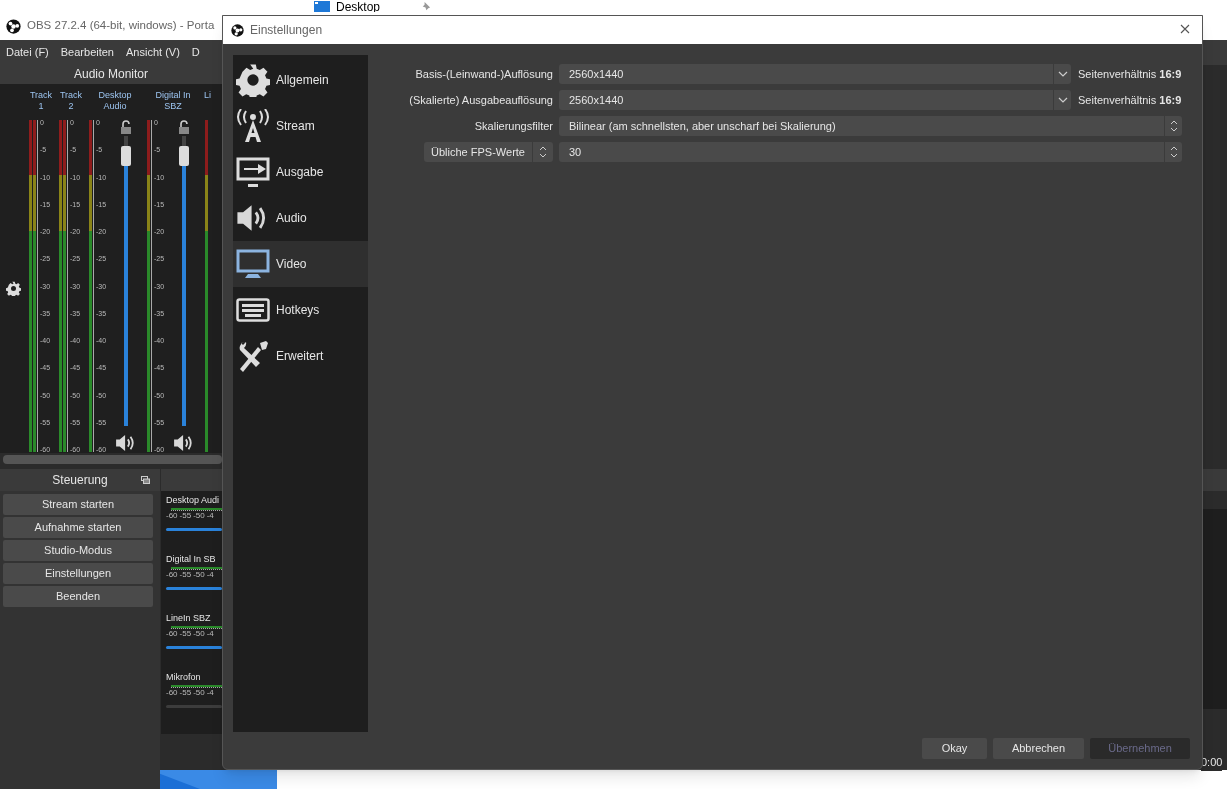 This screenshot has height=789, width=1227. I want to click on fps-type-button: Übliche FPS-Werte, so click(488, 152).